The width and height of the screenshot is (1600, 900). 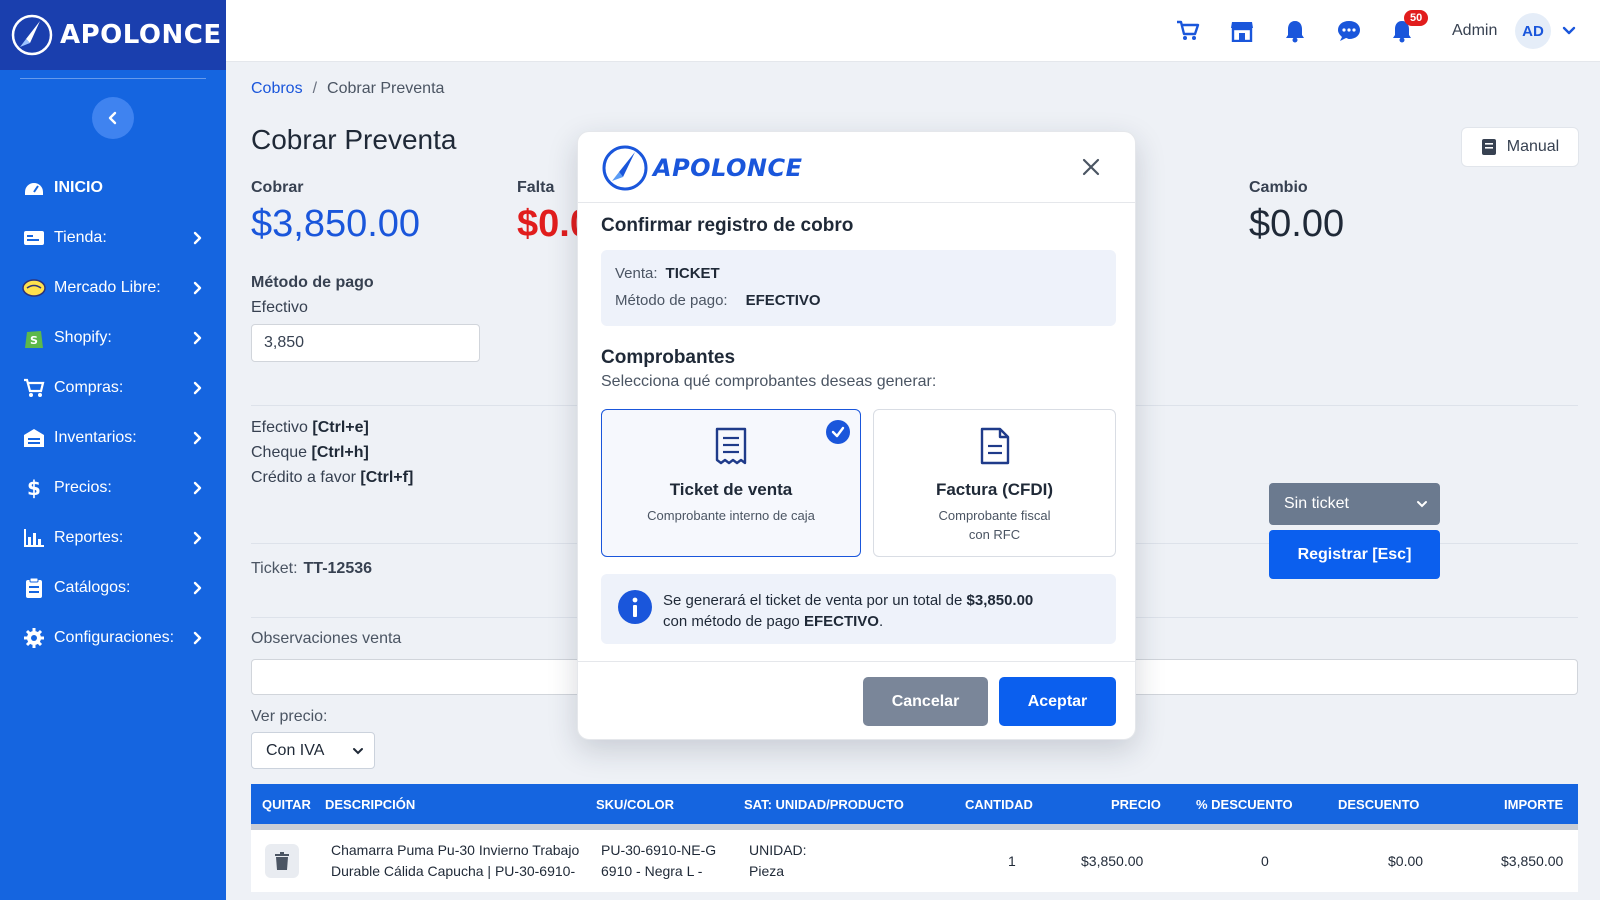 I want to click on shortcut-credito: Crédito a favor [Ctrl+f], so click(x=332, y=478).